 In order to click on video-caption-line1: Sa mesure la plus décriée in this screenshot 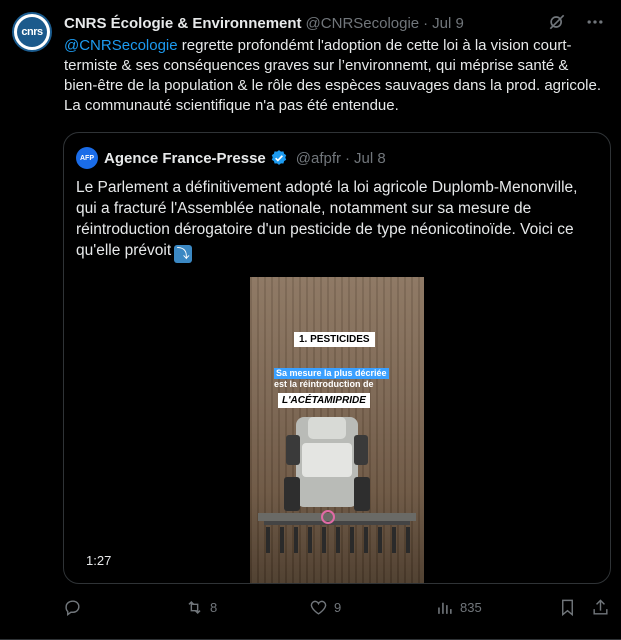, I will do `click(331, 373)`.